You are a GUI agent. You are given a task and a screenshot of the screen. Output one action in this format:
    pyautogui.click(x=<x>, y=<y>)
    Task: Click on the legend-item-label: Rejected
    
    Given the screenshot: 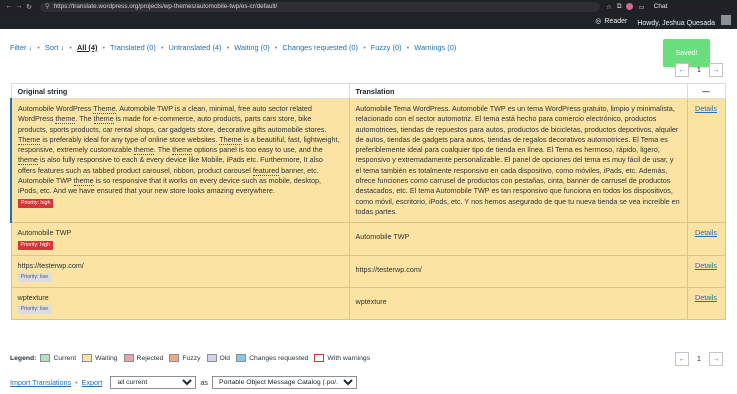 What is the action you would take?
    pyautogui.click(x=150, y=358)
    